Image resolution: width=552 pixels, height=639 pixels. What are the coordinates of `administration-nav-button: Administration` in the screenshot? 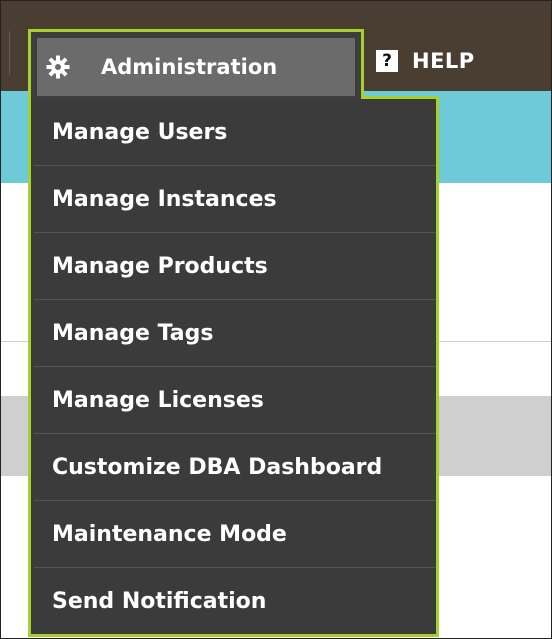 It's located at (196, 67).